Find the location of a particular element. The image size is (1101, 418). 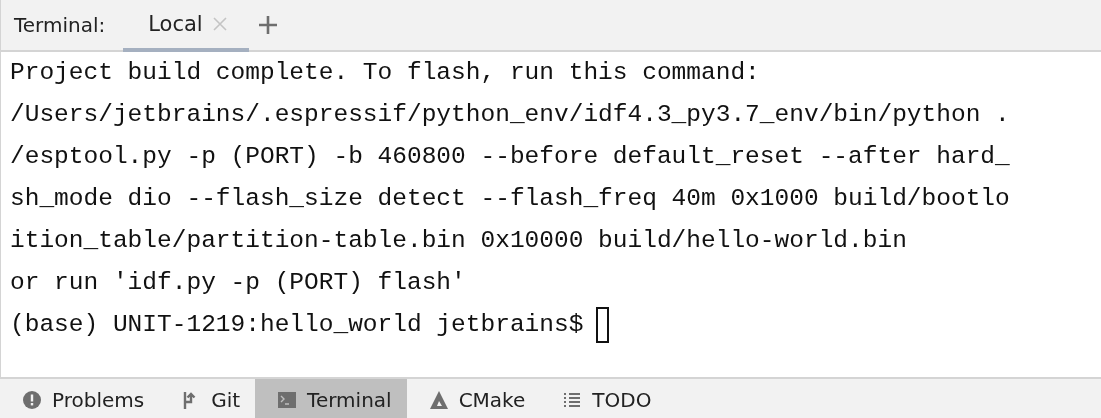

add-icon is located at coordinates (267, 25).